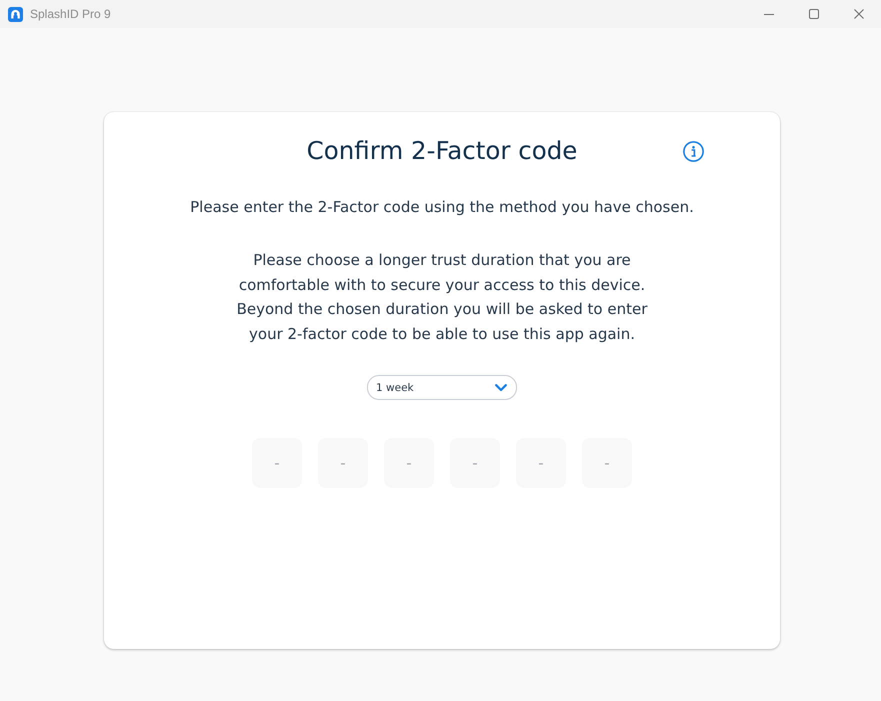  I want to click on info-icon, so click(693, 151).